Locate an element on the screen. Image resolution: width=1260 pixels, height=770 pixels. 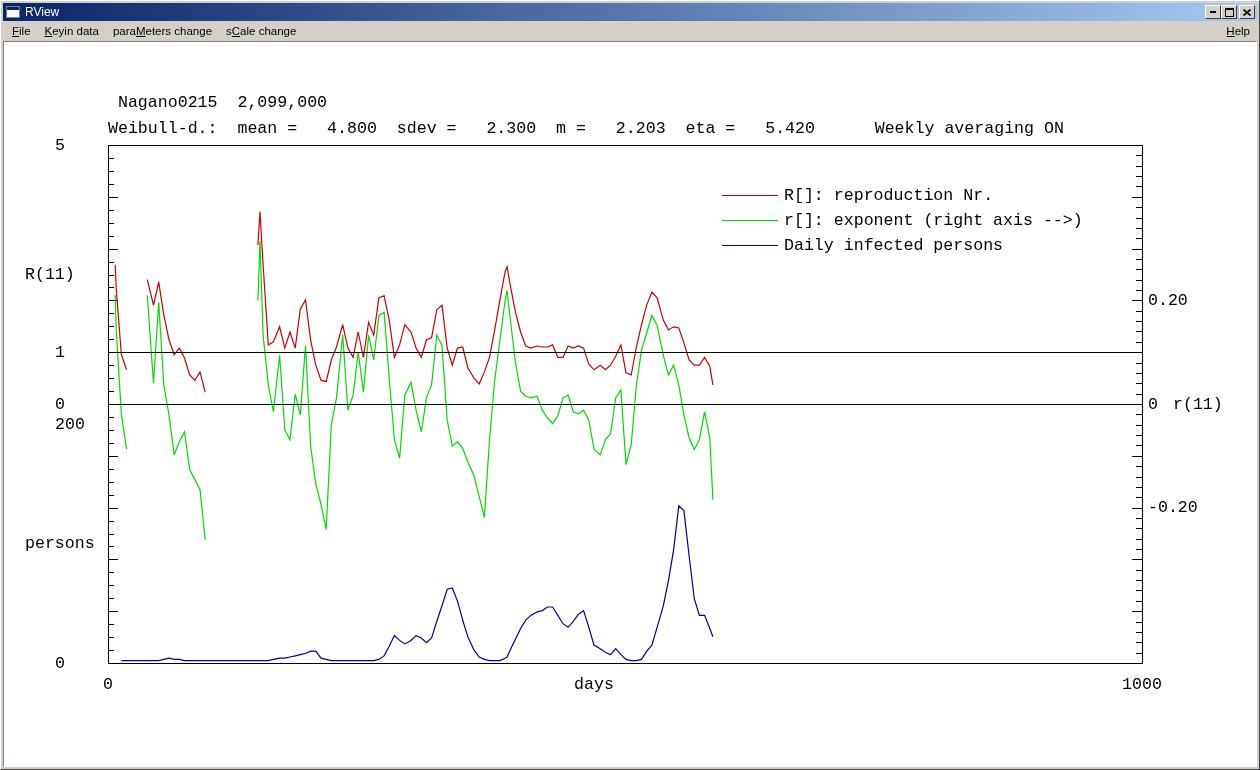
distribution-label: Weibull-d.: is located at coordinates (163, 129).